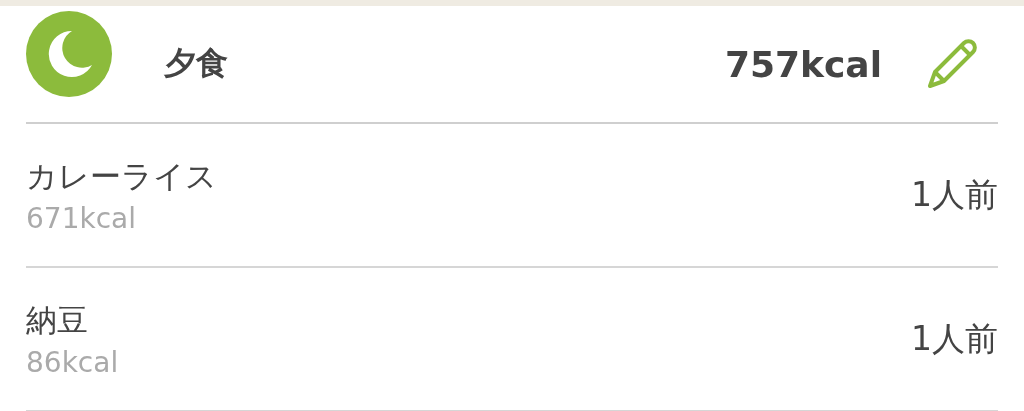 Image resolution: width=1024 pixels, height=411 pixels. I want to click on food-calories: 86kcal, so click(73, 362).